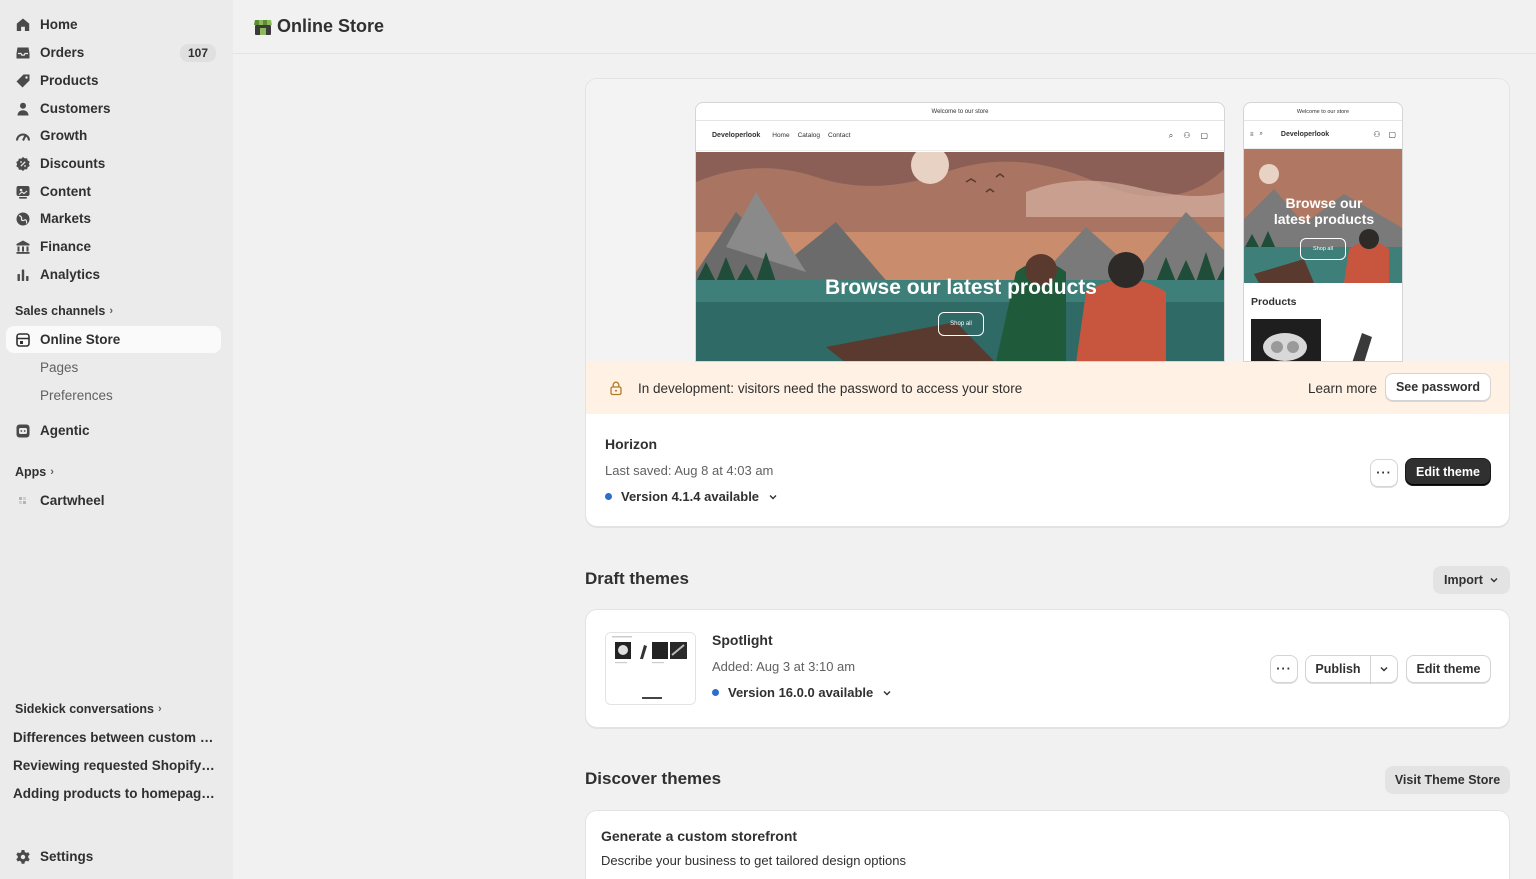 The height and width of the screenshot is (879, 1536). I want to click on publish-button: Publish, so click(1338, 669).